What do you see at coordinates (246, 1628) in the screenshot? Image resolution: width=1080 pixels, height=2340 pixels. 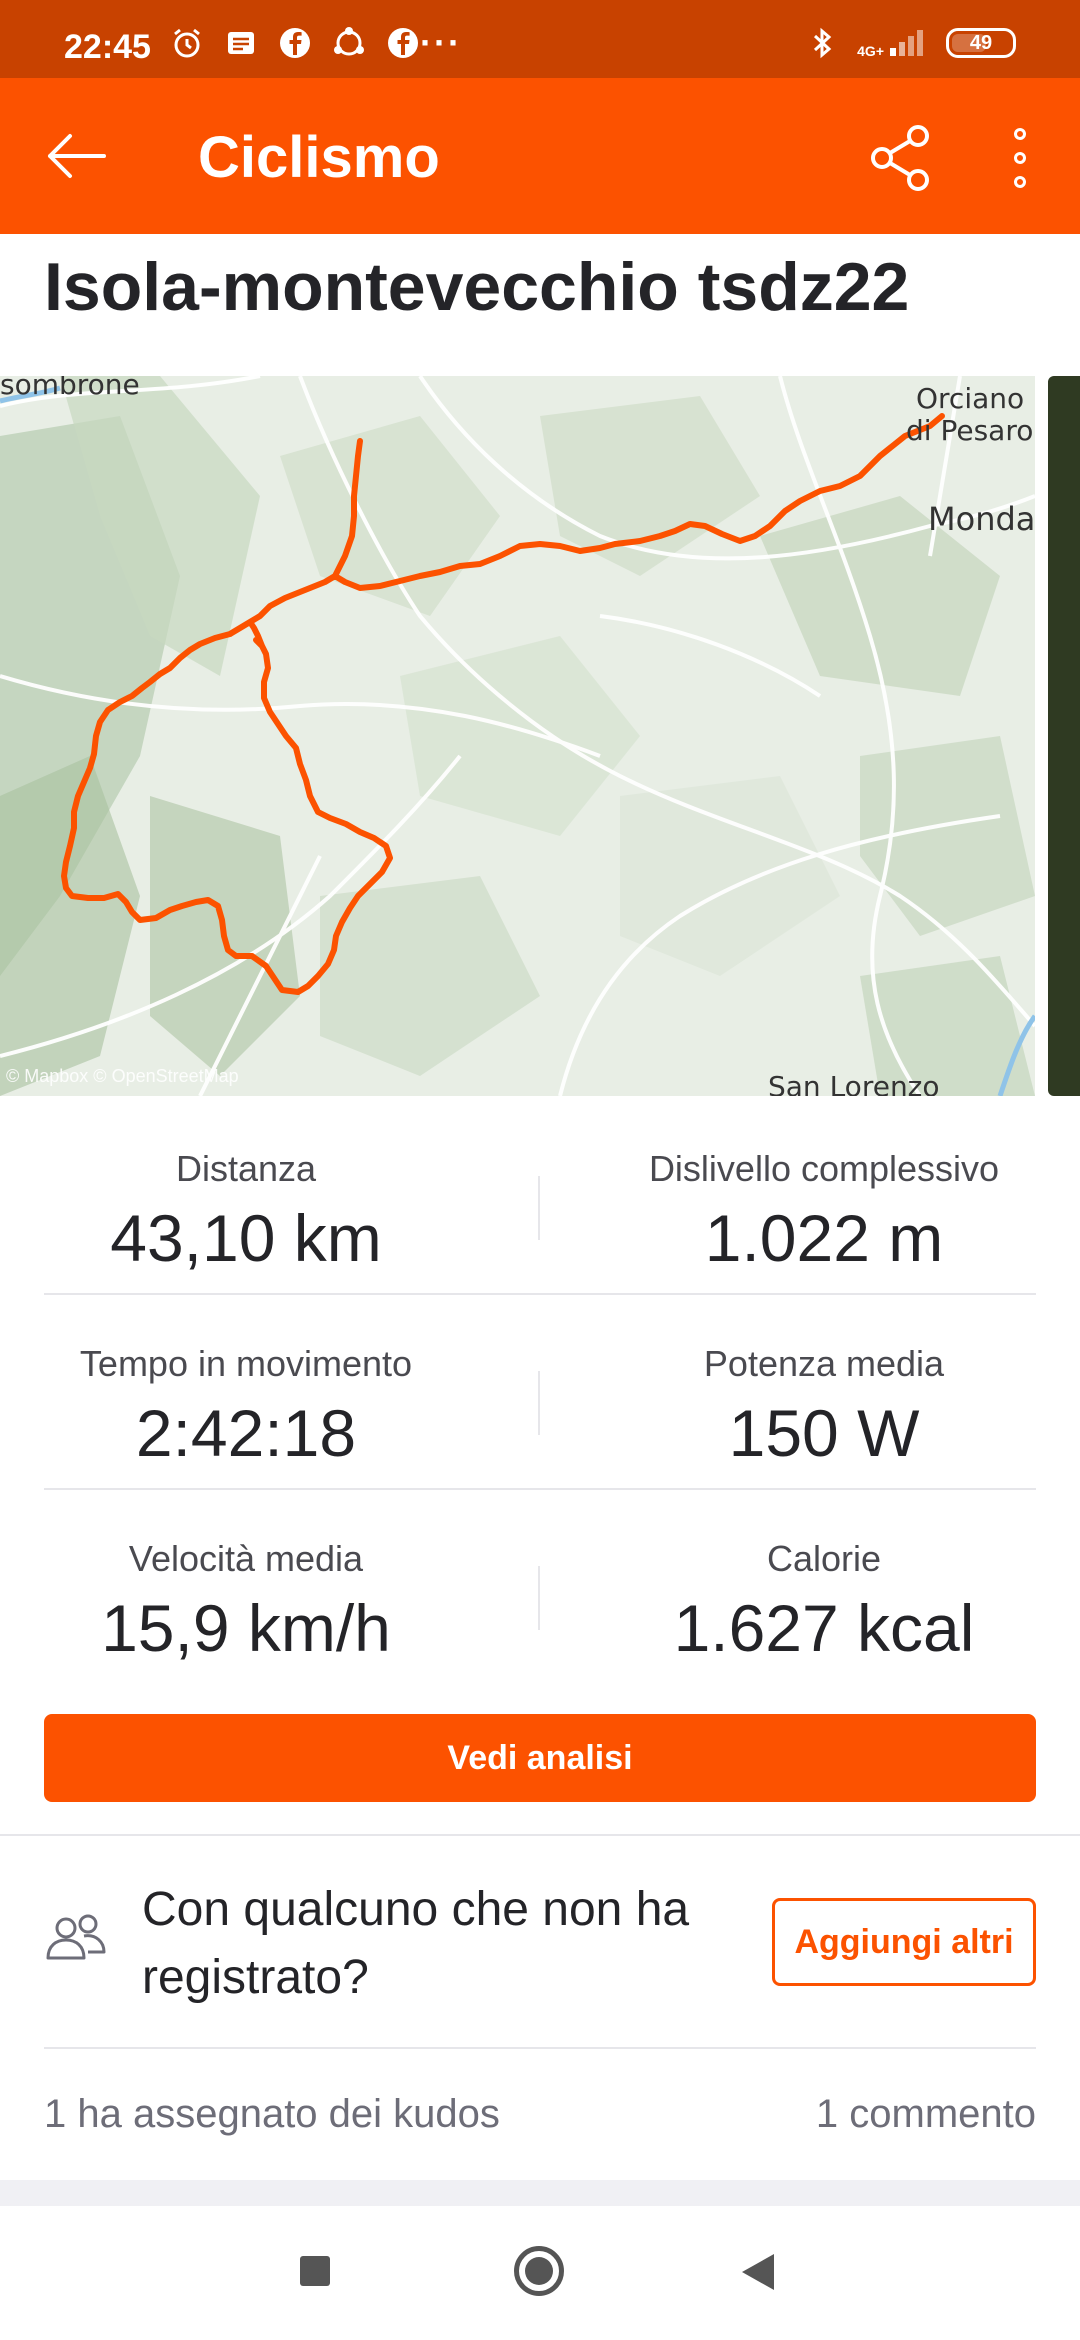 I see `stat-value: 15,9 km/h` at bounding box center [246, 1628].